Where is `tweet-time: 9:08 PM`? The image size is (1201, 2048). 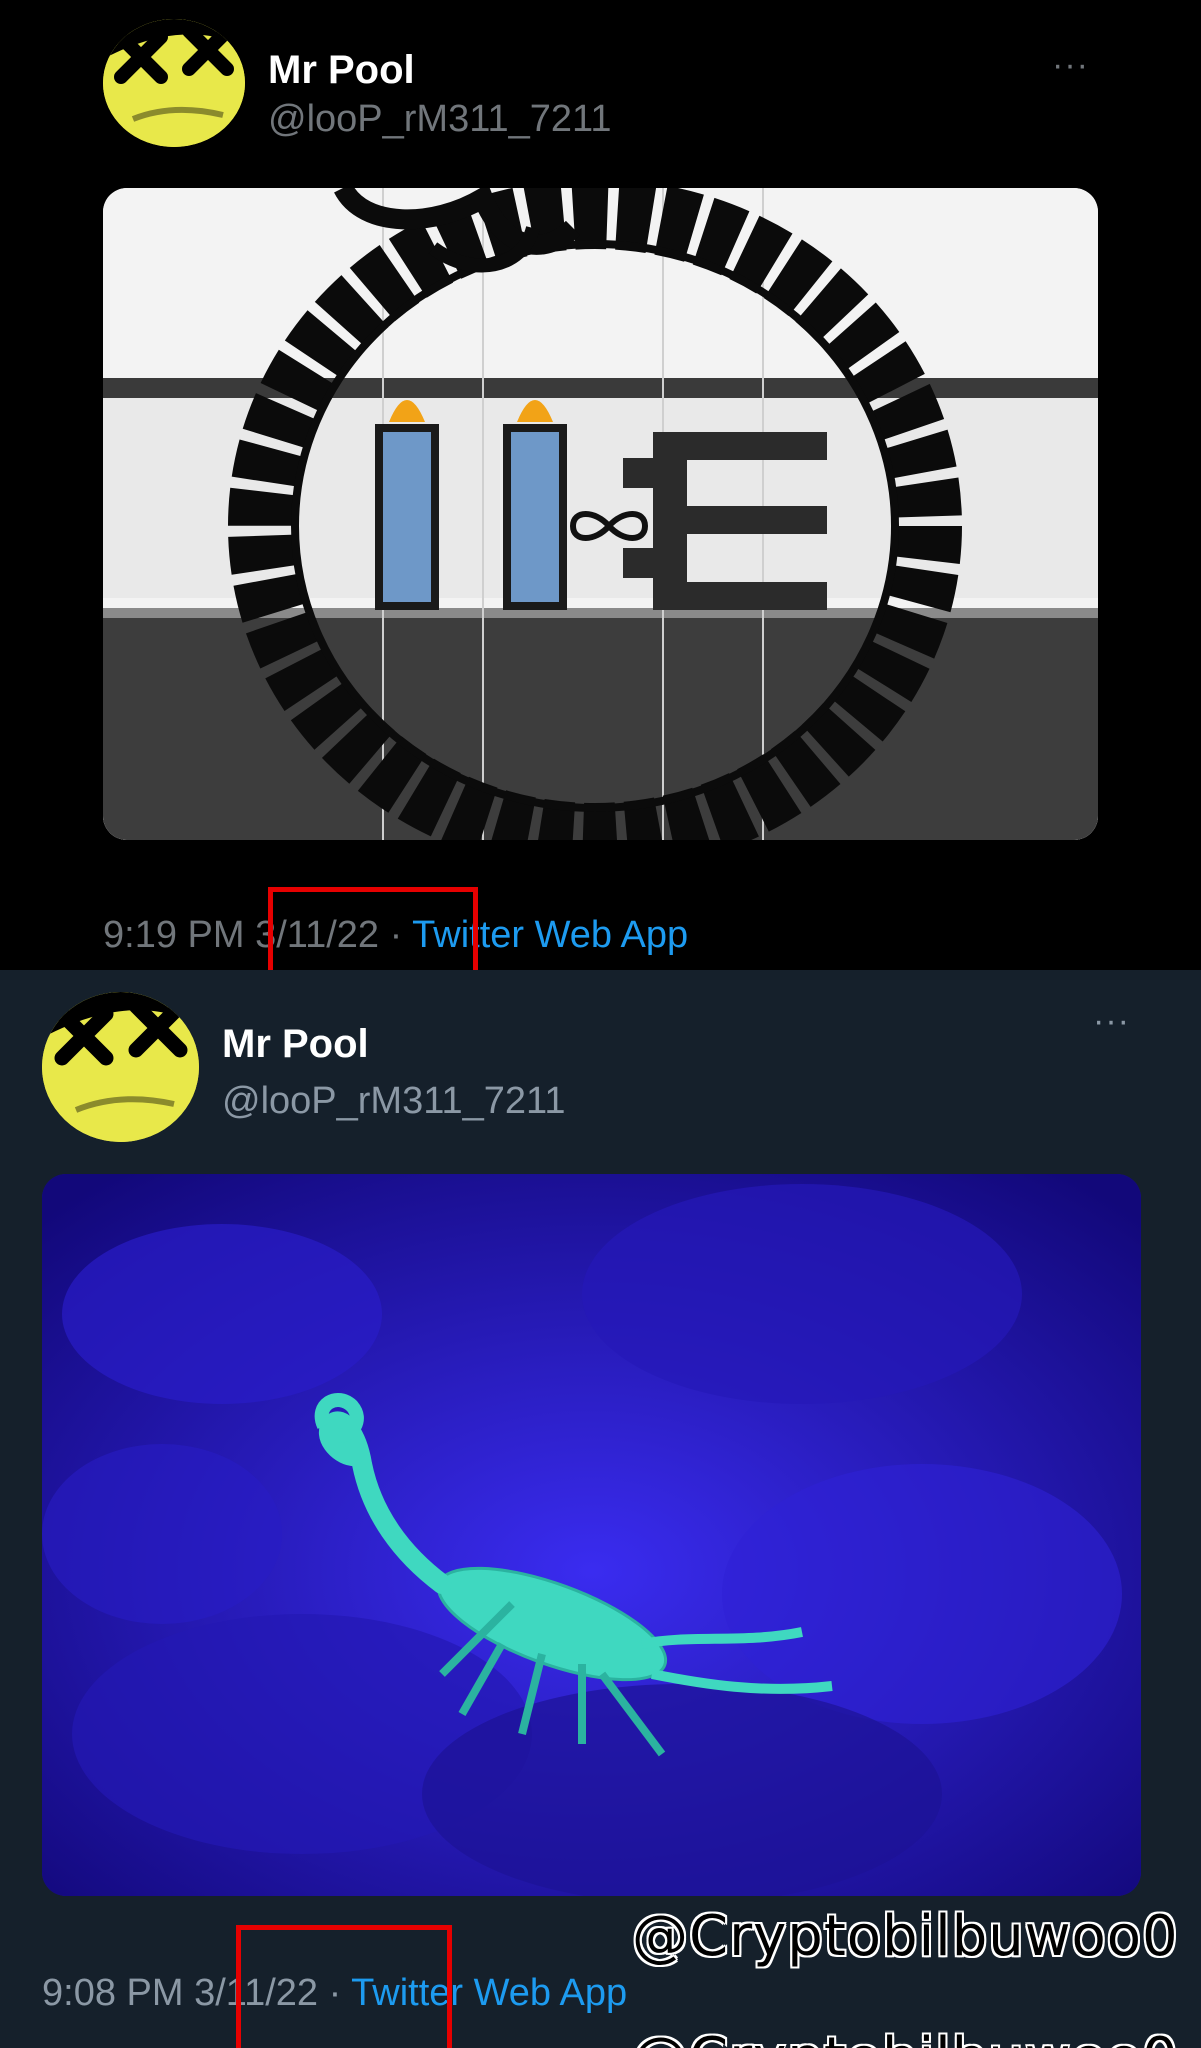
tweet-time: 9:08 PM is located at coordinates (113, 1993).